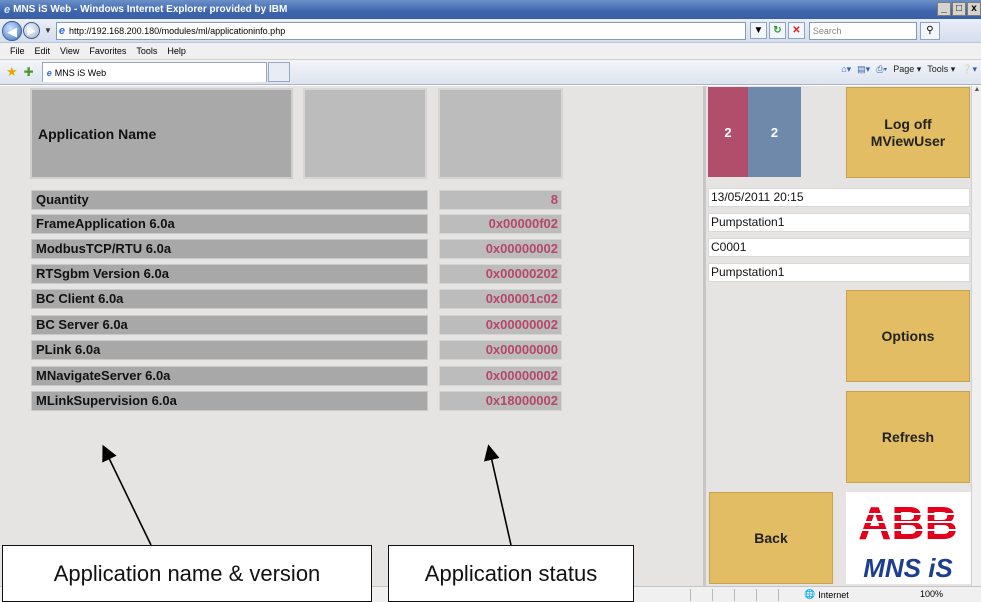  Describe the element at coordinates (17, 51) in the screenshot. I see `menu-file: File` at that location.